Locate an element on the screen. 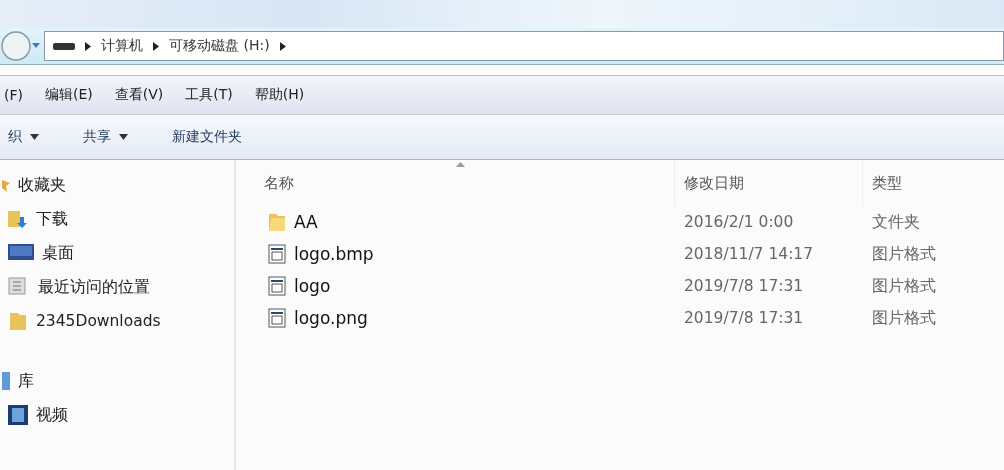  file-name-cell: logo.bmp is located at coordinates (469, 254).